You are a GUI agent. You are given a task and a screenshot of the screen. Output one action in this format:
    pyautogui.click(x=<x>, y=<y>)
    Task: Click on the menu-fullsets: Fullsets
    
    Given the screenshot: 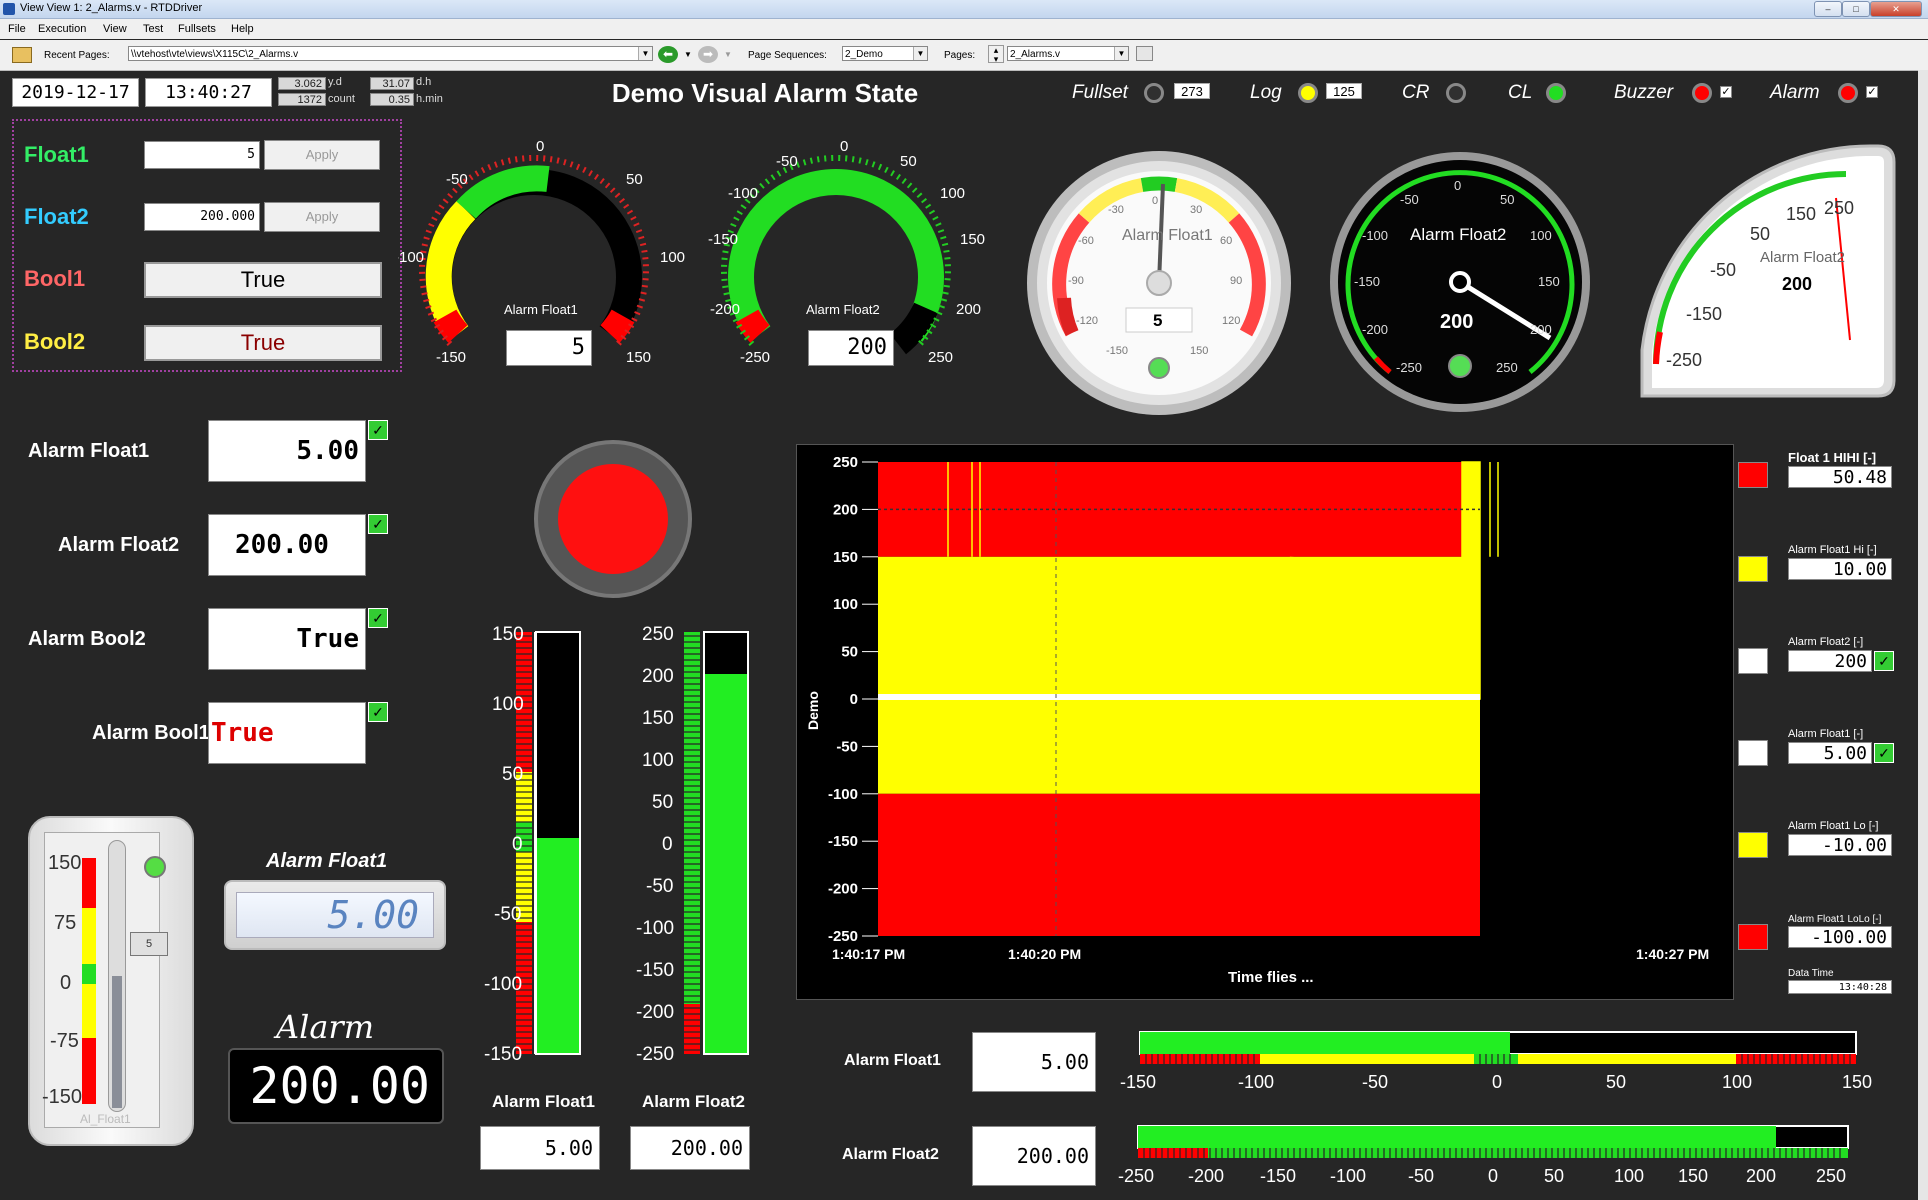 What is the action you would take?
    pyautogui.click(x=197, y=29)
    